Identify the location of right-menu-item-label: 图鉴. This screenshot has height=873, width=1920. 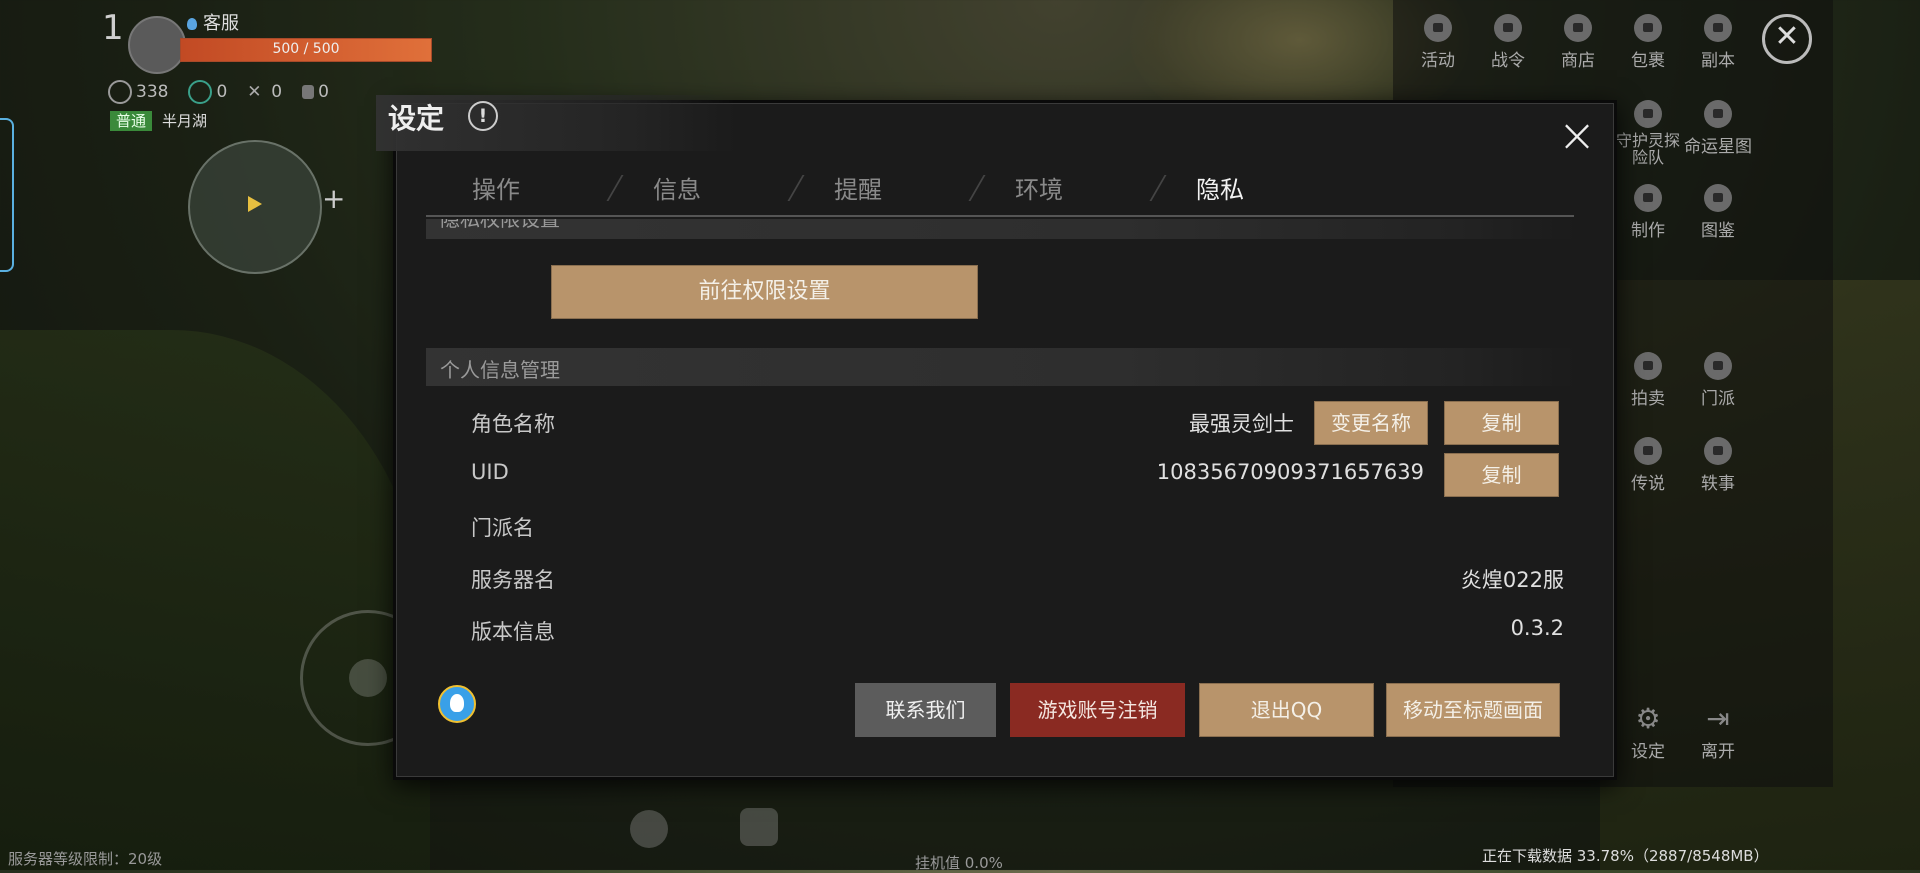
(1718, 231).